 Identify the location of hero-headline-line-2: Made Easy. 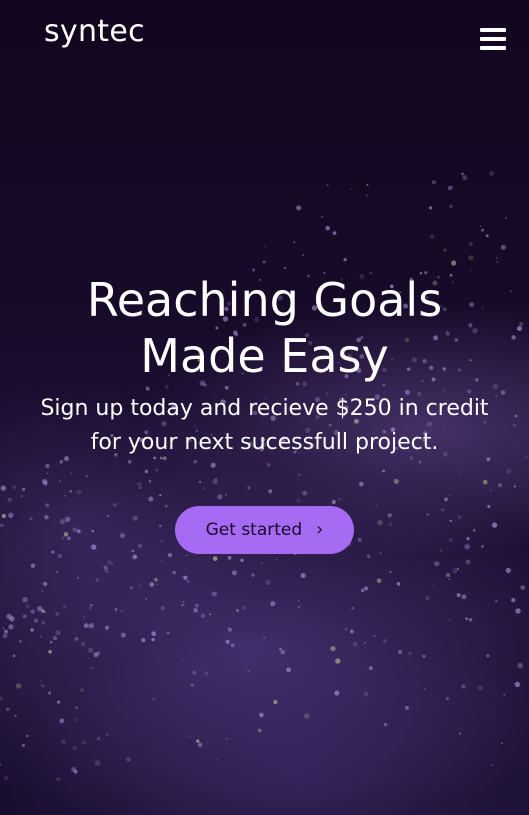
(264, 356).